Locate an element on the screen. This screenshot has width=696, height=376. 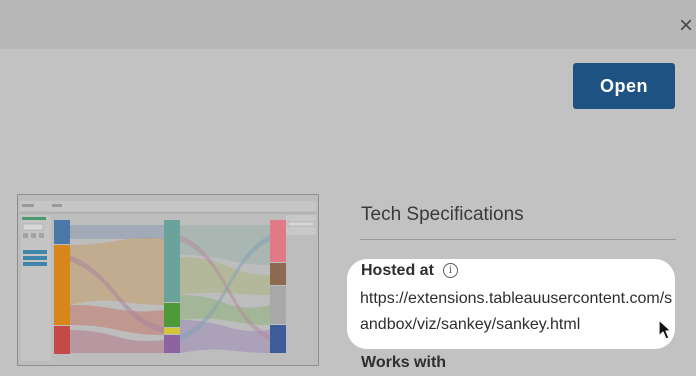
section-divider is located at coordinates (518, 239).